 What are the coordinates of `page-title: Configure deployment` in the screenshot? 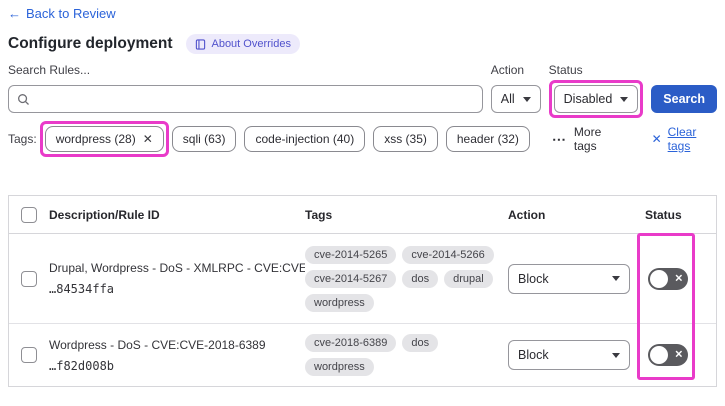 It's located at (90, 43).